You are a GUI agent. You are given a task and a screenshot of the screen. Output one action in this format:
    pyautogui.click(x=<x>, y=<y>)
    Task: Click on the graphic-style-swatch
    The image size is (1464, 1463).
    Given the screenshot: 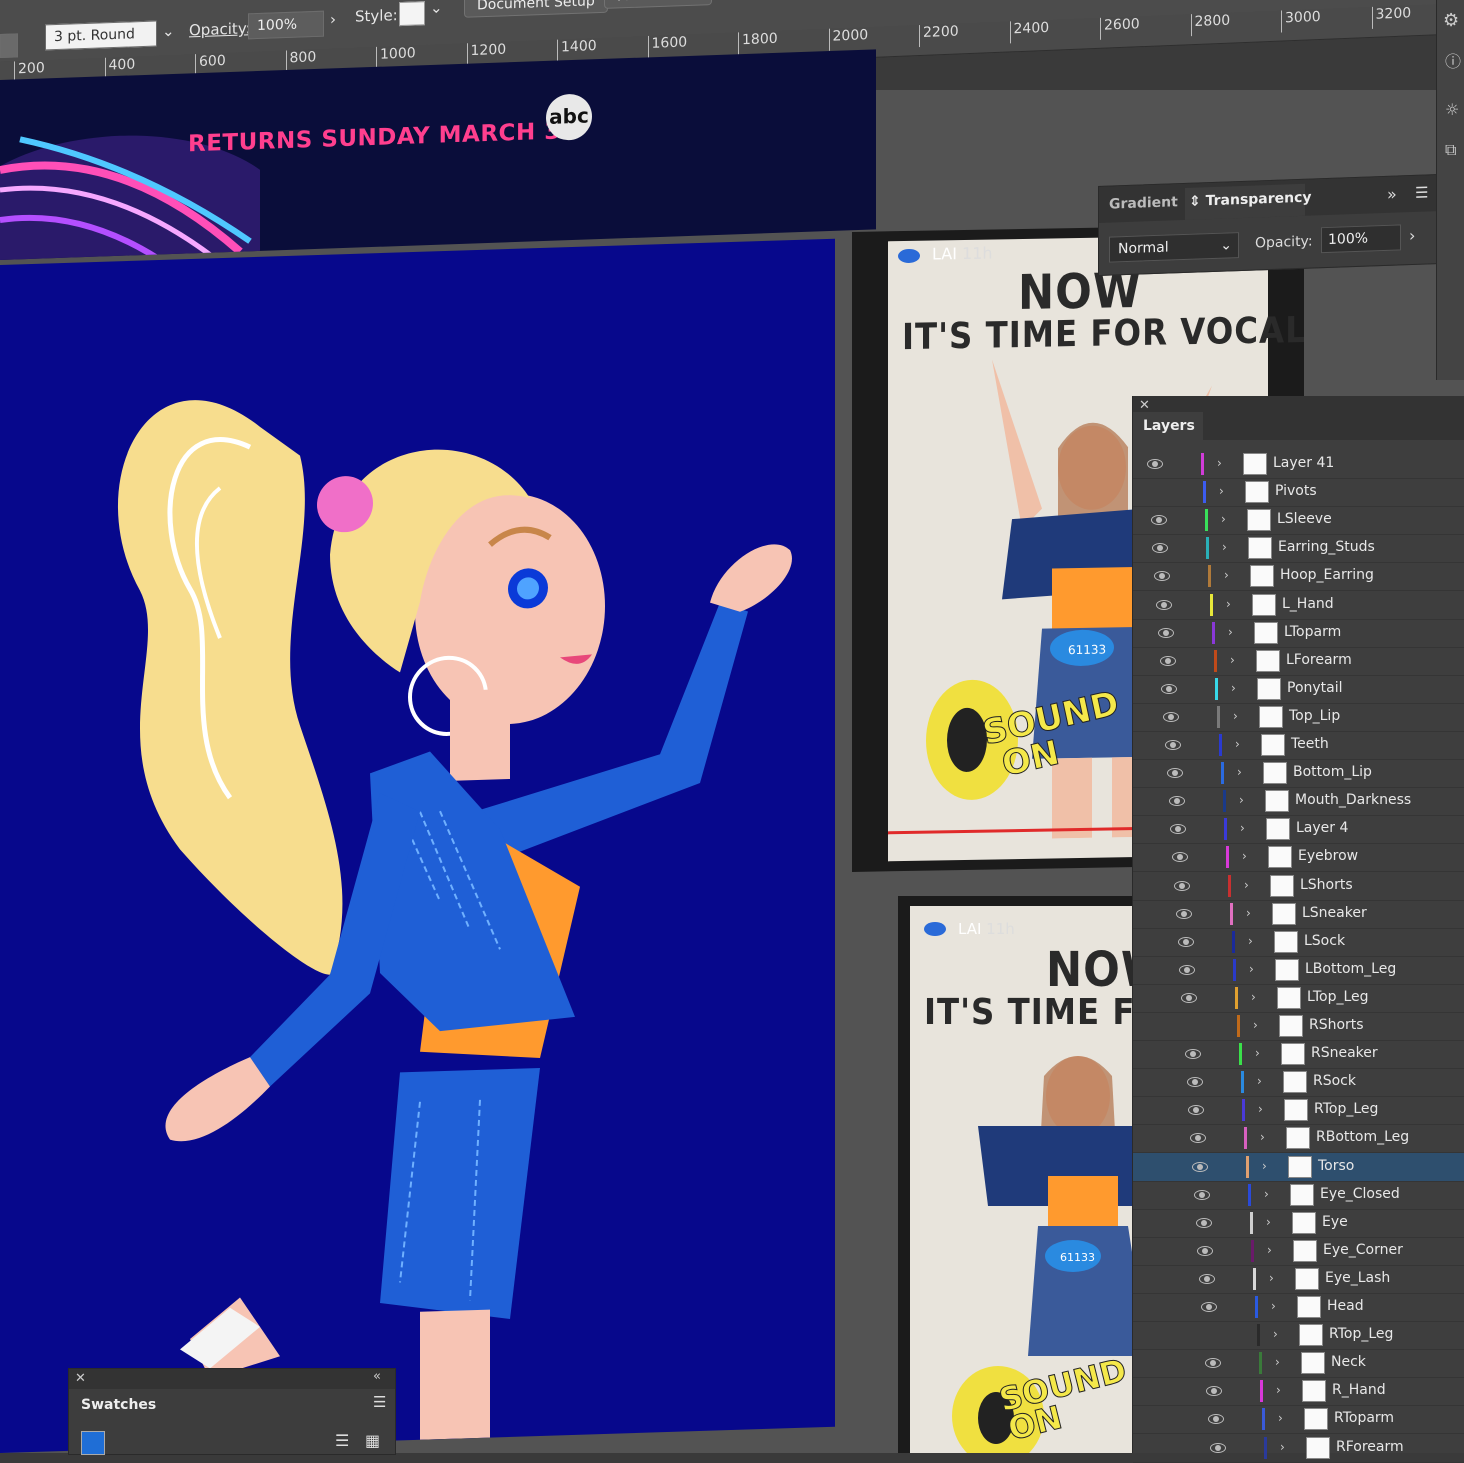 What is the action you would take?
    pyautogui.click(x=412, y=14)
    